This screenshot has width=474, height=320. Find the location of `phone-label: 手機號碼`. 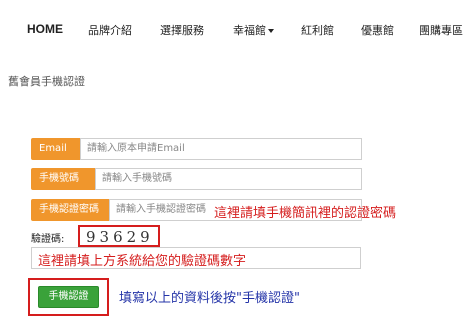

phone-label: 手機號碼 is located at coordinates (63, 179).